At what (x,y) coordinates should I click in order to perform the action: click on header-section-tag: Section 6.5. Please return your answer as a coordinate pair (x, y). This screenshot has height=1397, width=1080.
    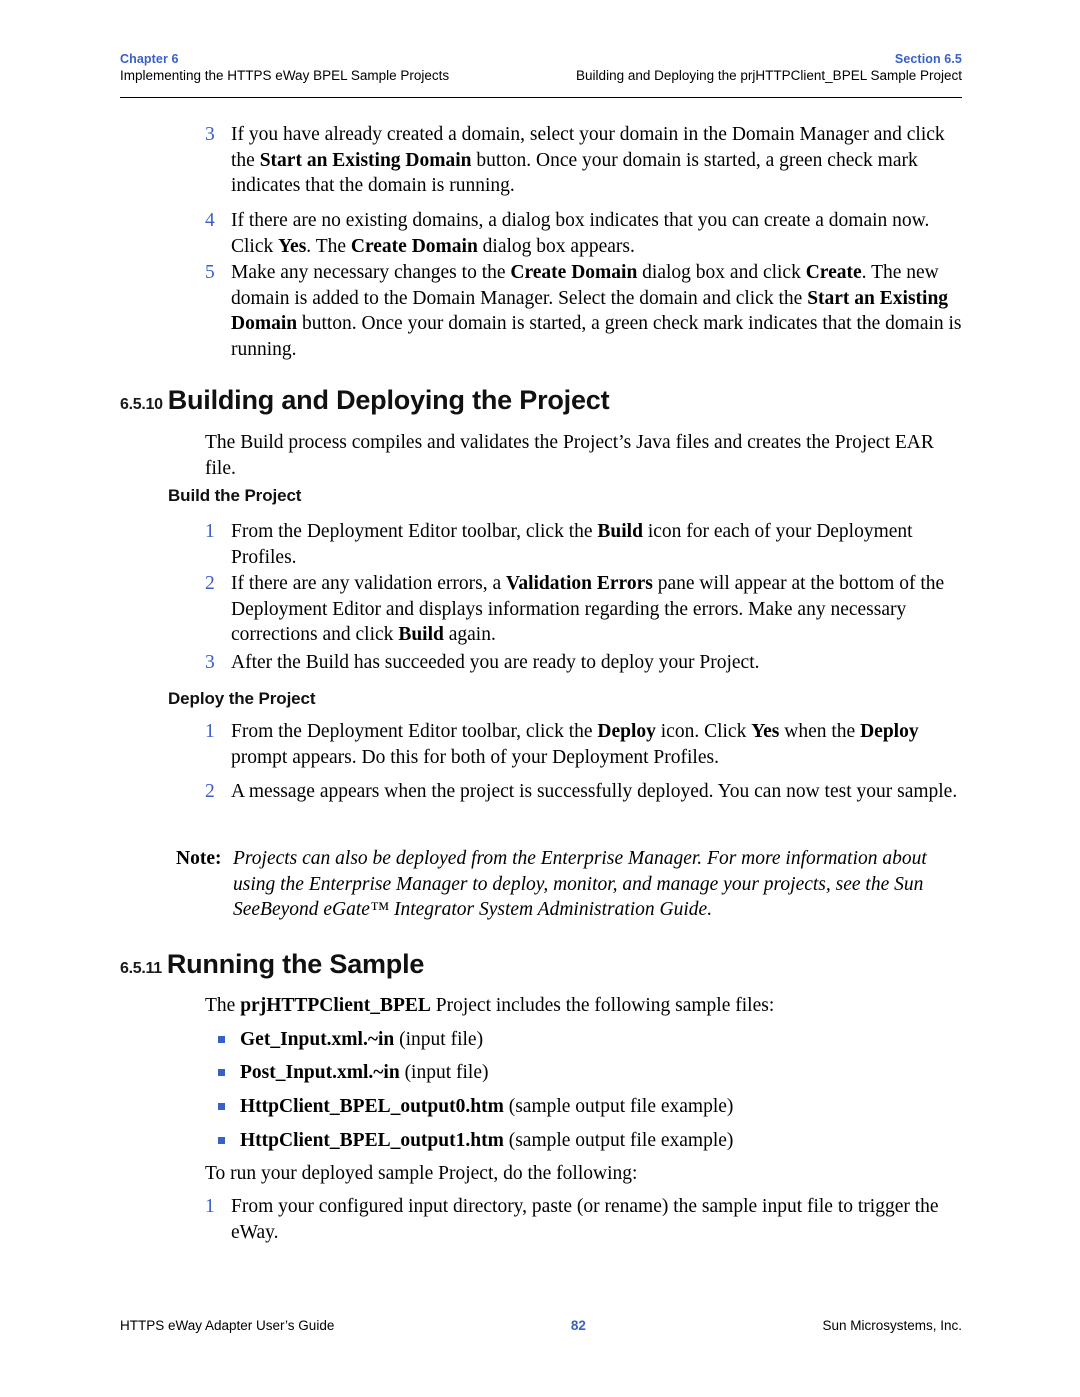
    Looking at the image, I should click on (928, 59).